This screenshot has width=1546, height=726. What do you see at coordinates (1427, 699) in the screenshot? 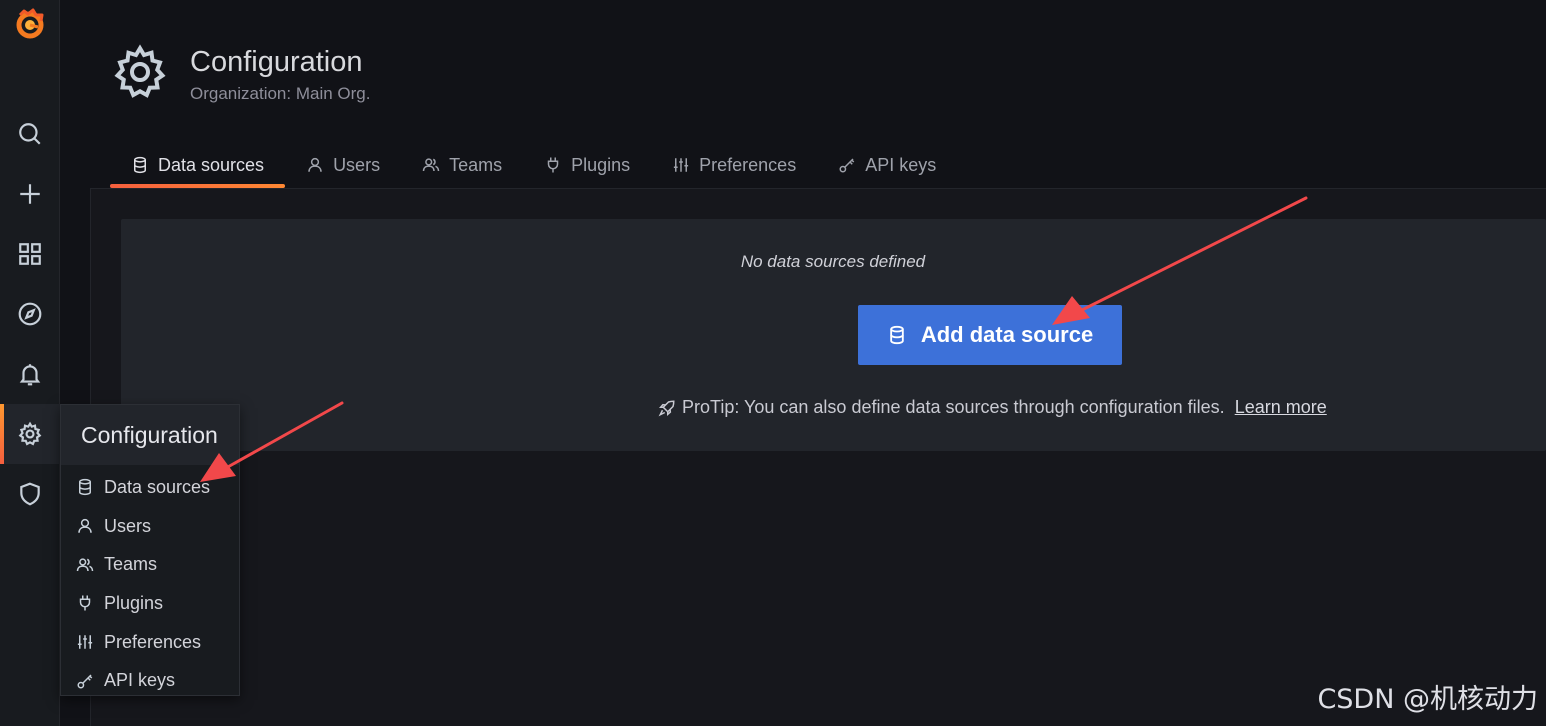
I see `watermark: CSDN @机核动力` at bounding box center [1427, 699].